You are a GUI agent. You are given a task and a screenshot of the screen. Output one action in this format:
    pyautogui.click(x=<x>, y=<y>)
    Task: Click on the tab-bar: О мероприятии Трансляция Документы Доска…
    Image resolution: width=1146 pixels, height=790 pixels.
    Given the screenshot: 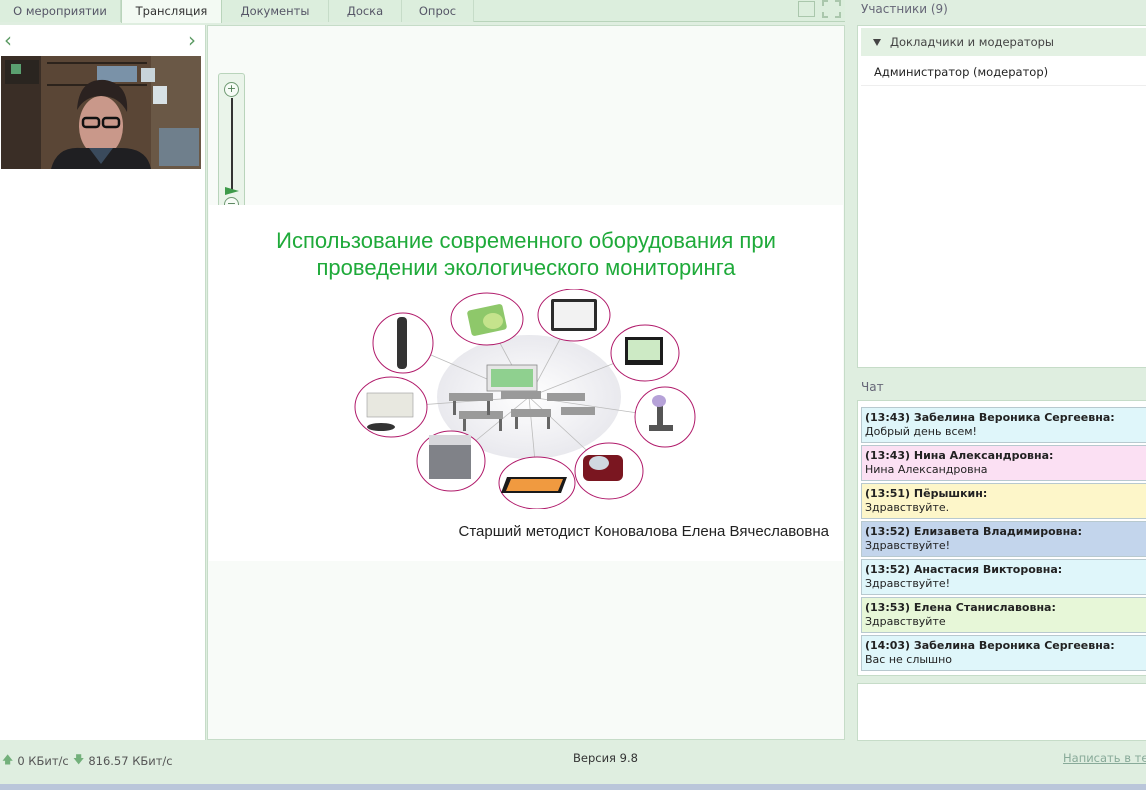 What is the action you would take?
    pyautogui.click(x=422, y=11)
    